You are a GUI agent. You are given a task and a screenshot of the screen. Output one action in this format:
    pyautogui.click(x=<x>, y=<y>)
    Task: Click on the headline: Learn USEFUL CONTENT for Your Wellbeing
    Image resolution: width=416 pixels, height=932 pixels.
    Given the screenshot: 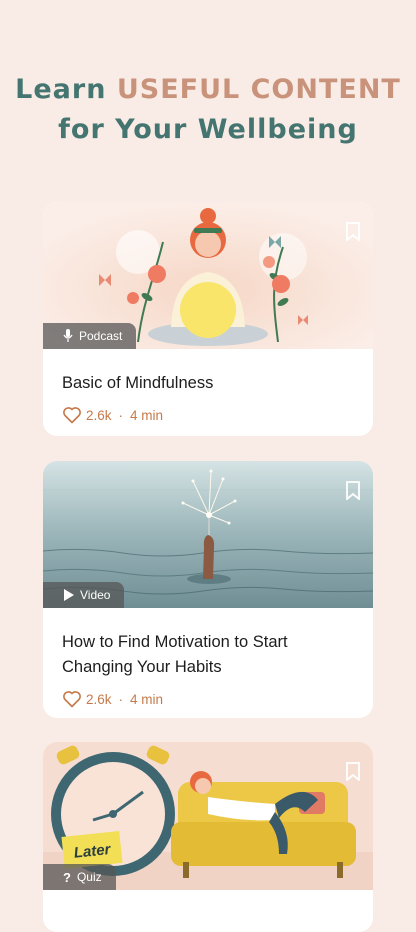 What is the action you would take?
    pyautogui.click(x=208, y=110)
    